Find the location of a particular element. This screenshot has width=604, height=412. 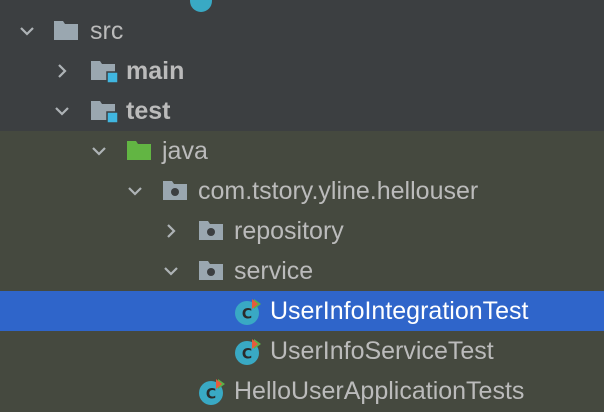

tree-row-userinfo-integration-test: C UserInfoIntegrationTest is located at coordinates (302, 311).